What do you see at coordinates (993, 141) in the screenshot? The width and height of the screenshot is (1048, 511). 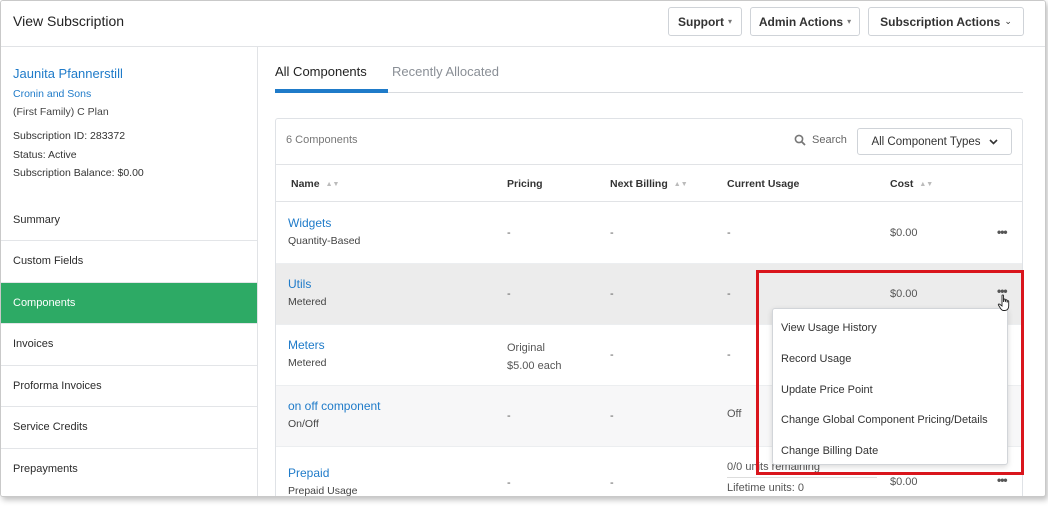 I see `chevron-down-icon` at bounding box center [993, 141].